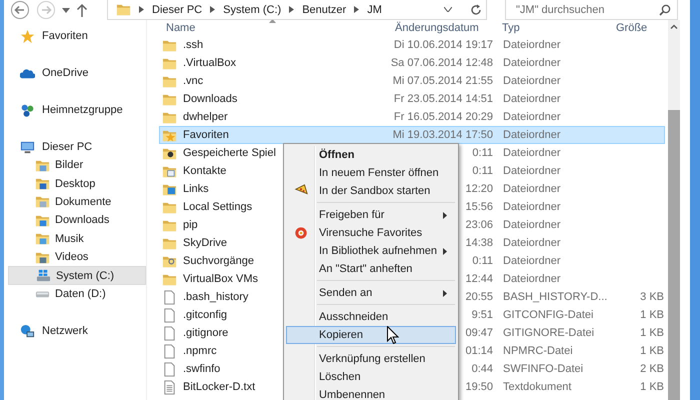 This screenshot has height=400, width=700. Describe the element at coordinates (371, 377) in the screenshot. I see `menu-item: Löschen` at that location.